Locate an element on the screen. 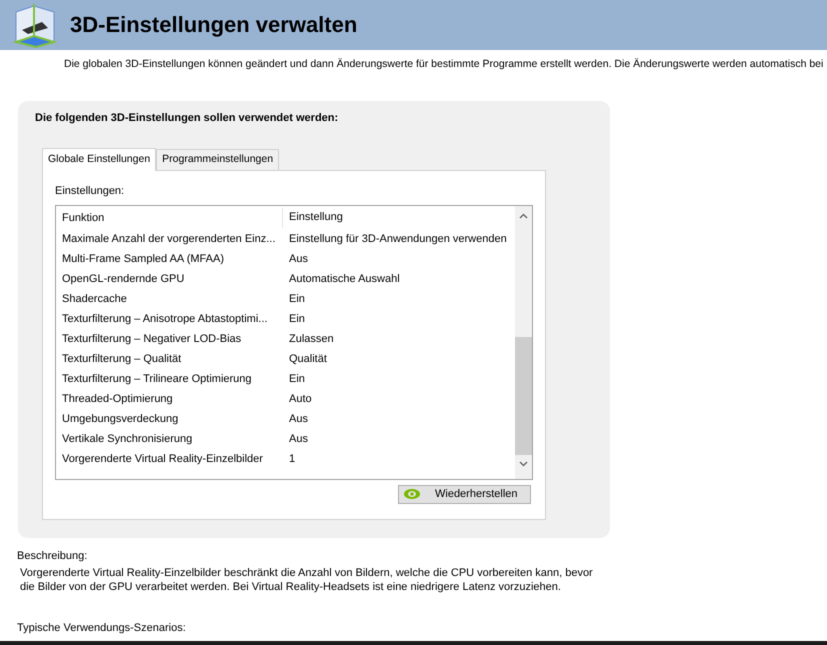 This screenshot has height=645, width=827. setting-cell-text: Einstellung für 3D-Anwendungen verwenden is located at coordinates (397, 240).